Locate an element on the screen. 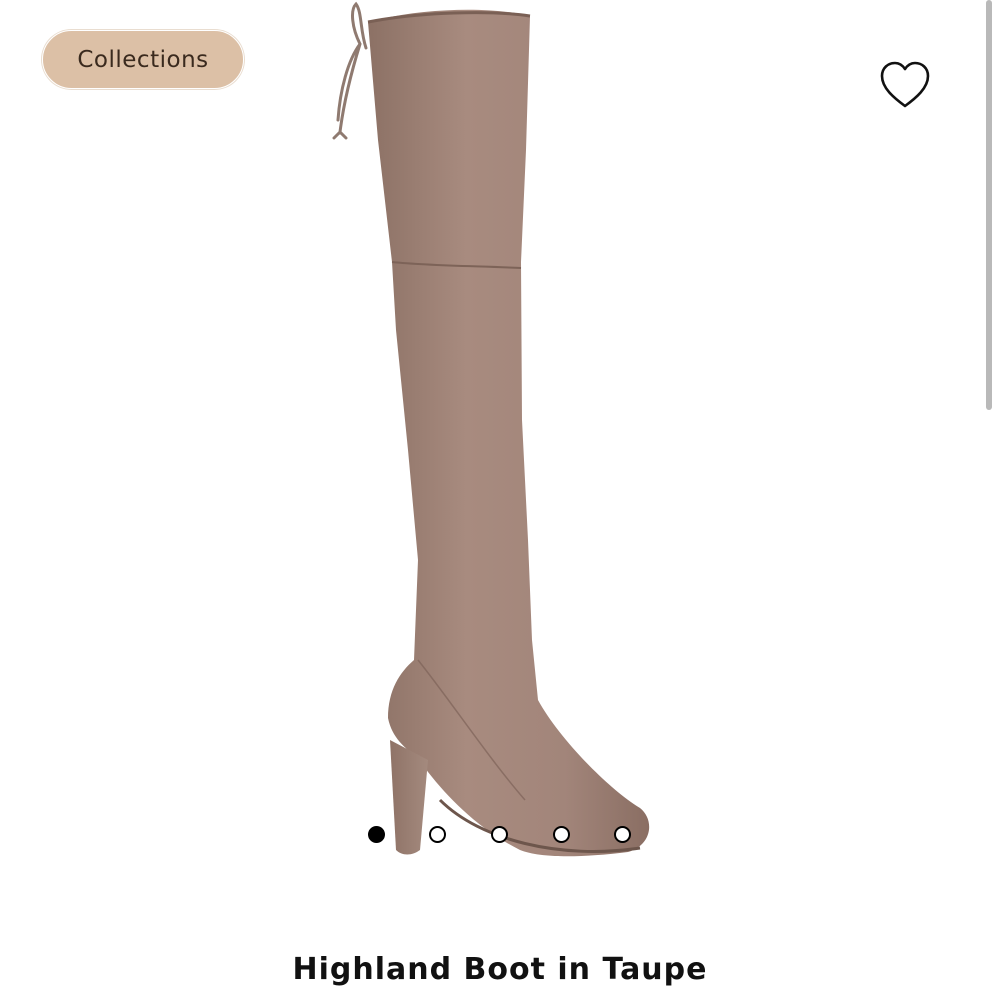 The height and width of the screenshot is (1000, 1000). heart-icon is located at coordinates (905, 85).